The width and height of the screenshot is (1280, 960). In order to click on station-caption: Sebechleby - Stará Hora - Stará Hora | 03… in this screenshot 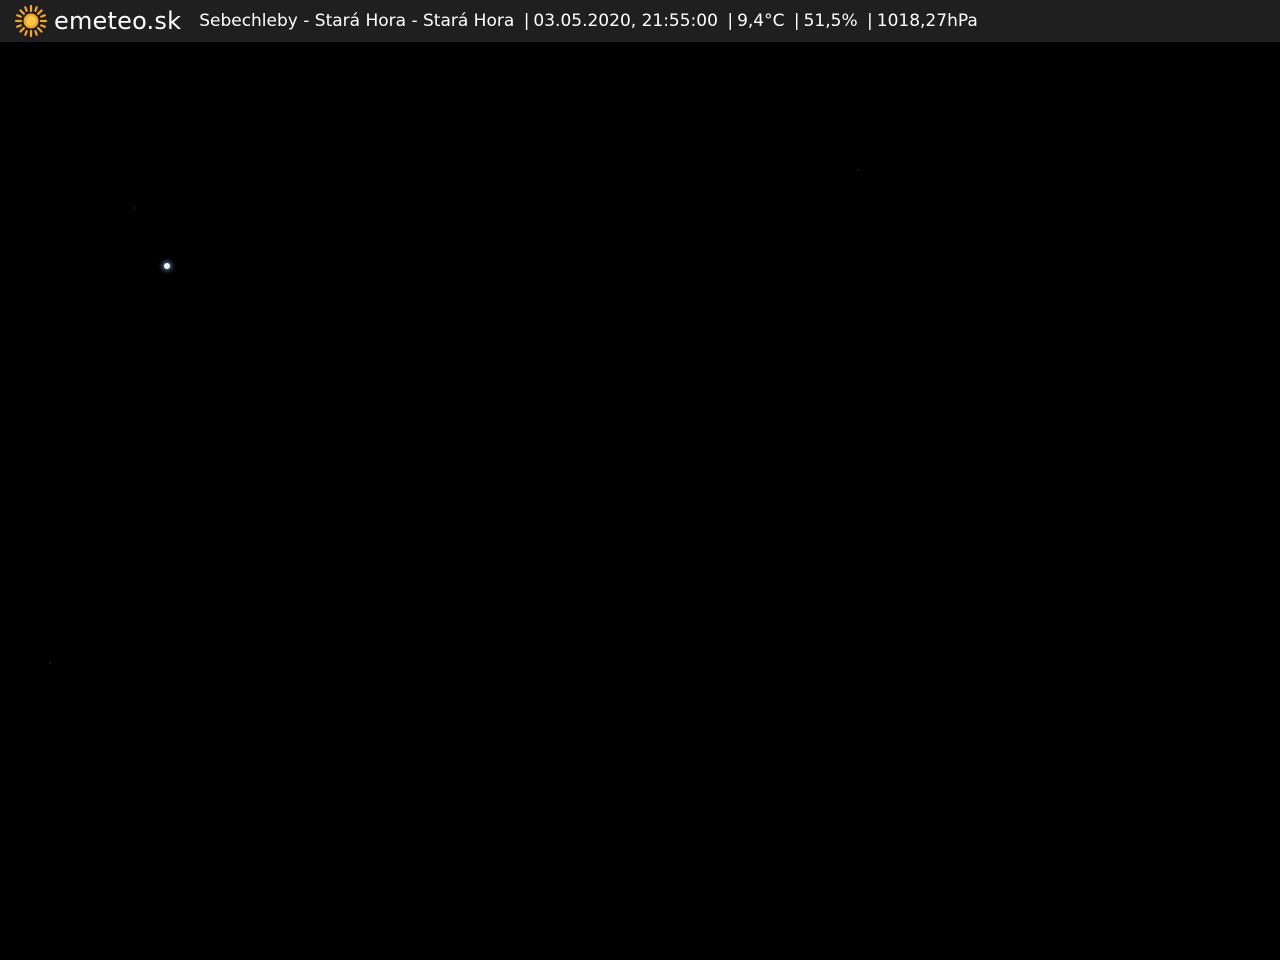, I will do `click(588, 21)`.